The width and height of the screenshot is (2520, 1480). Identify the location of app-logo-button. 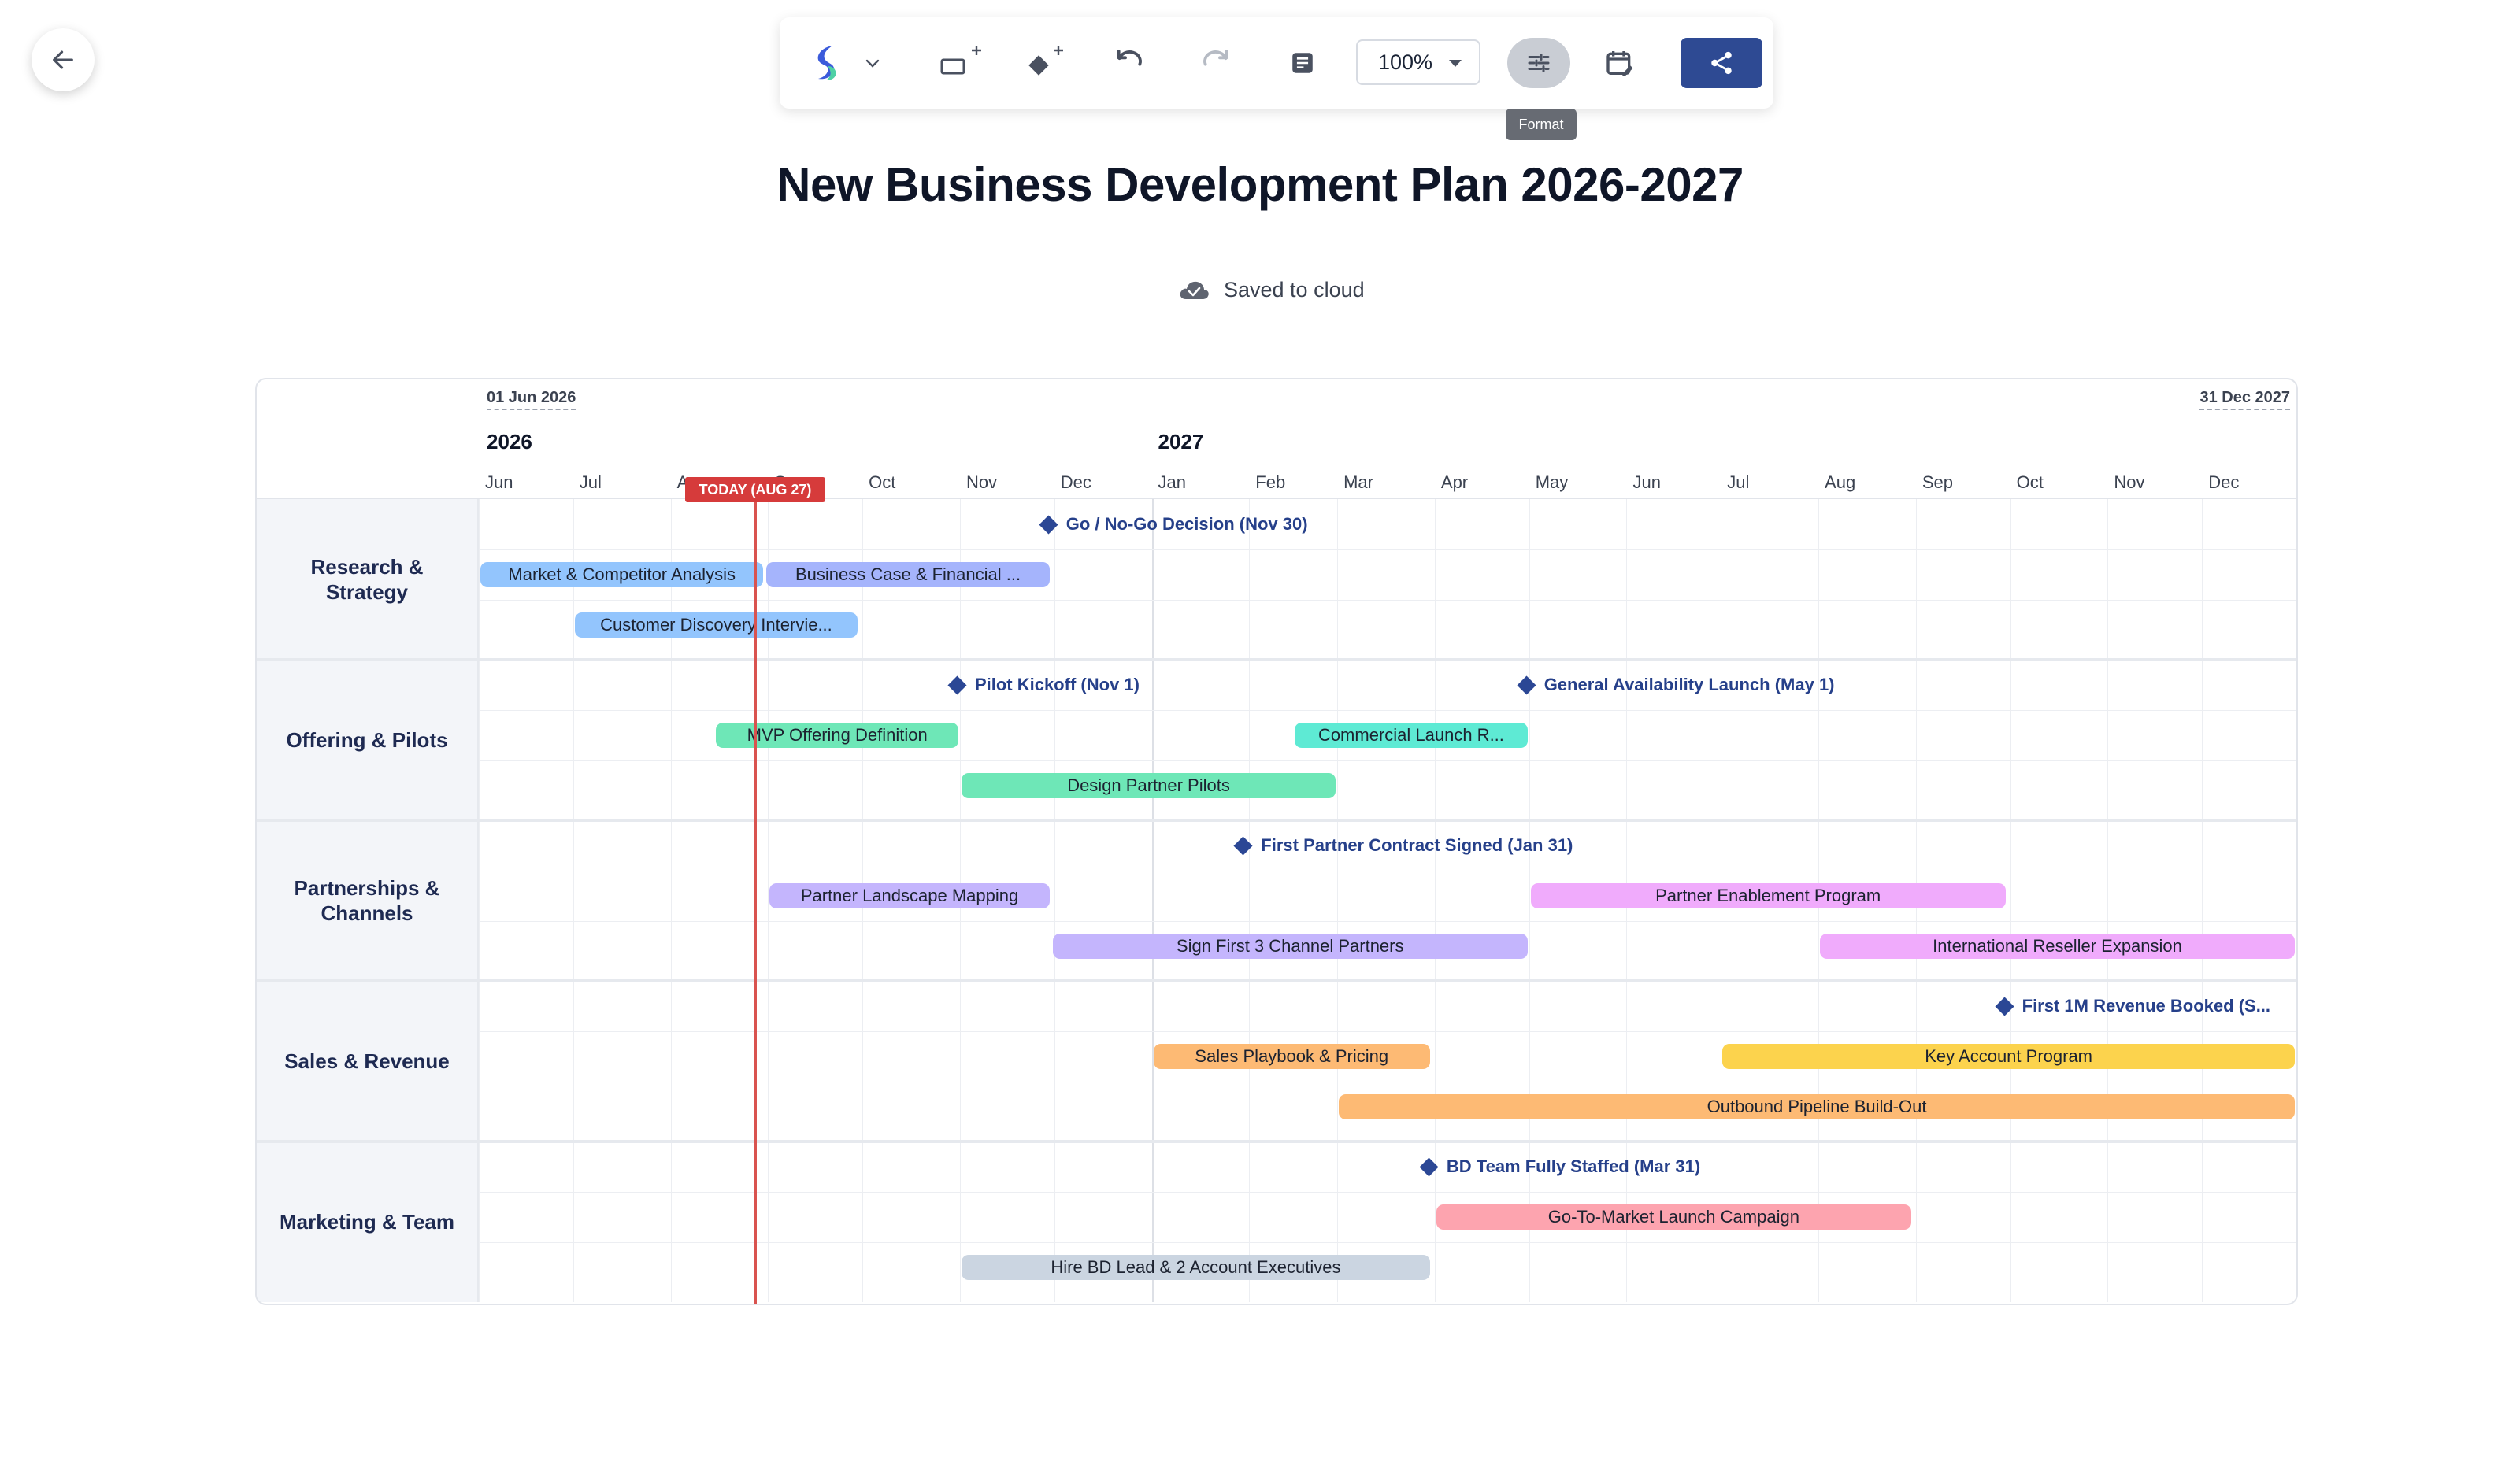
(826, 63).